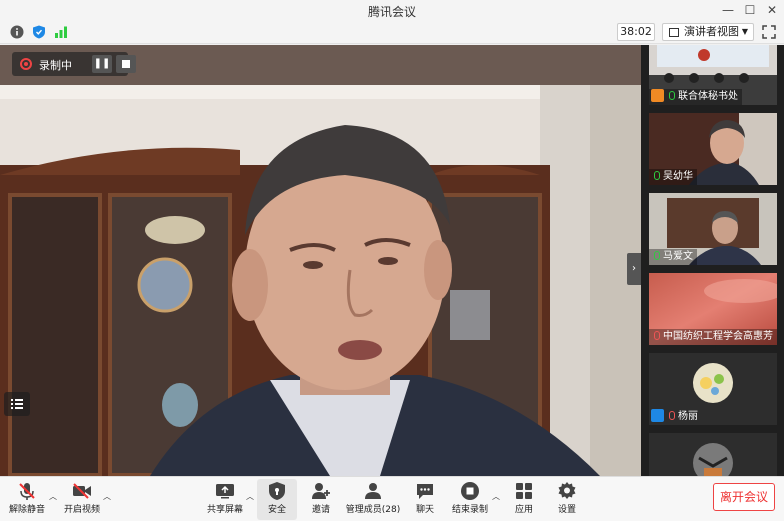 Image resolution: width=784 pixels, height=521 pixels. I want to click on screen-share-icon, so click(225, 491).